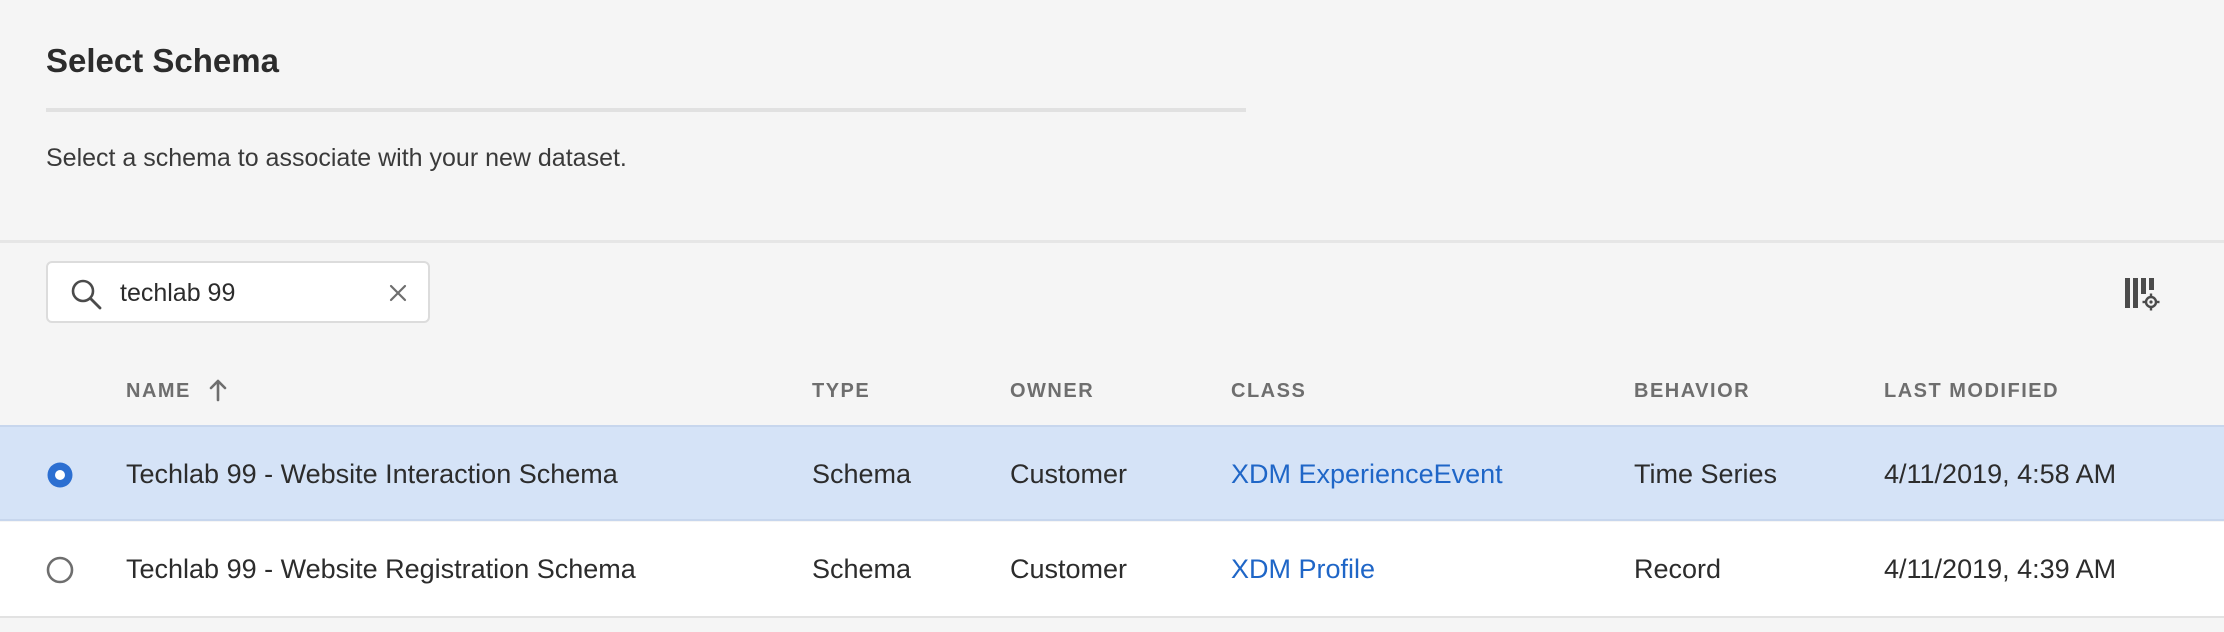 The height and width of the screenshot is (632, 2224). What do you see at coordinates (1706, 474) in the screenshot?
I see `schema-behavior: Time Series` at bounding box center [1706, 474].